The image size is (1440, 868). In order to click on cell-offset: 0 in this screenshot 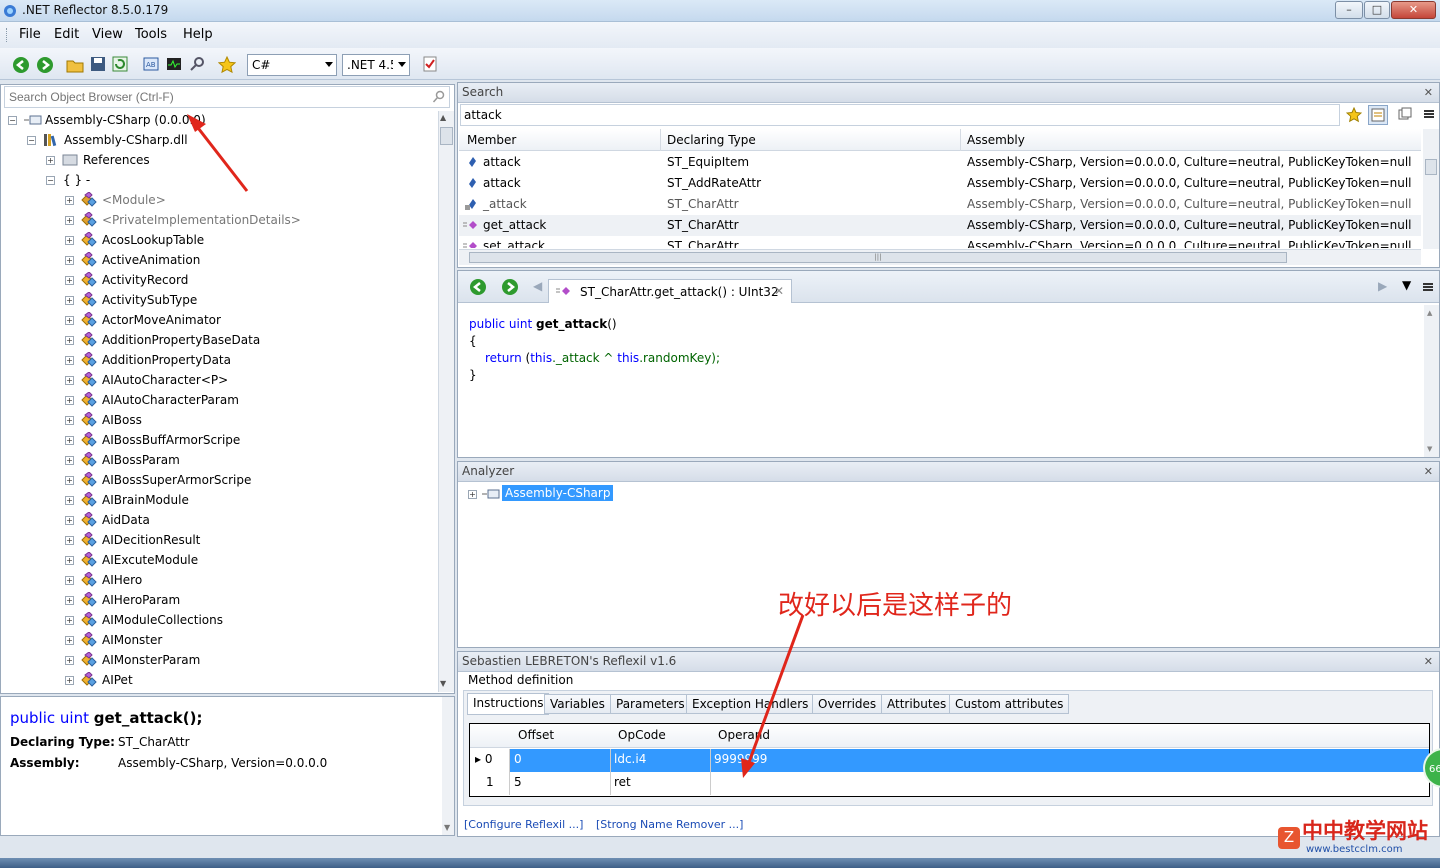, I will do `click(518, 759)`.